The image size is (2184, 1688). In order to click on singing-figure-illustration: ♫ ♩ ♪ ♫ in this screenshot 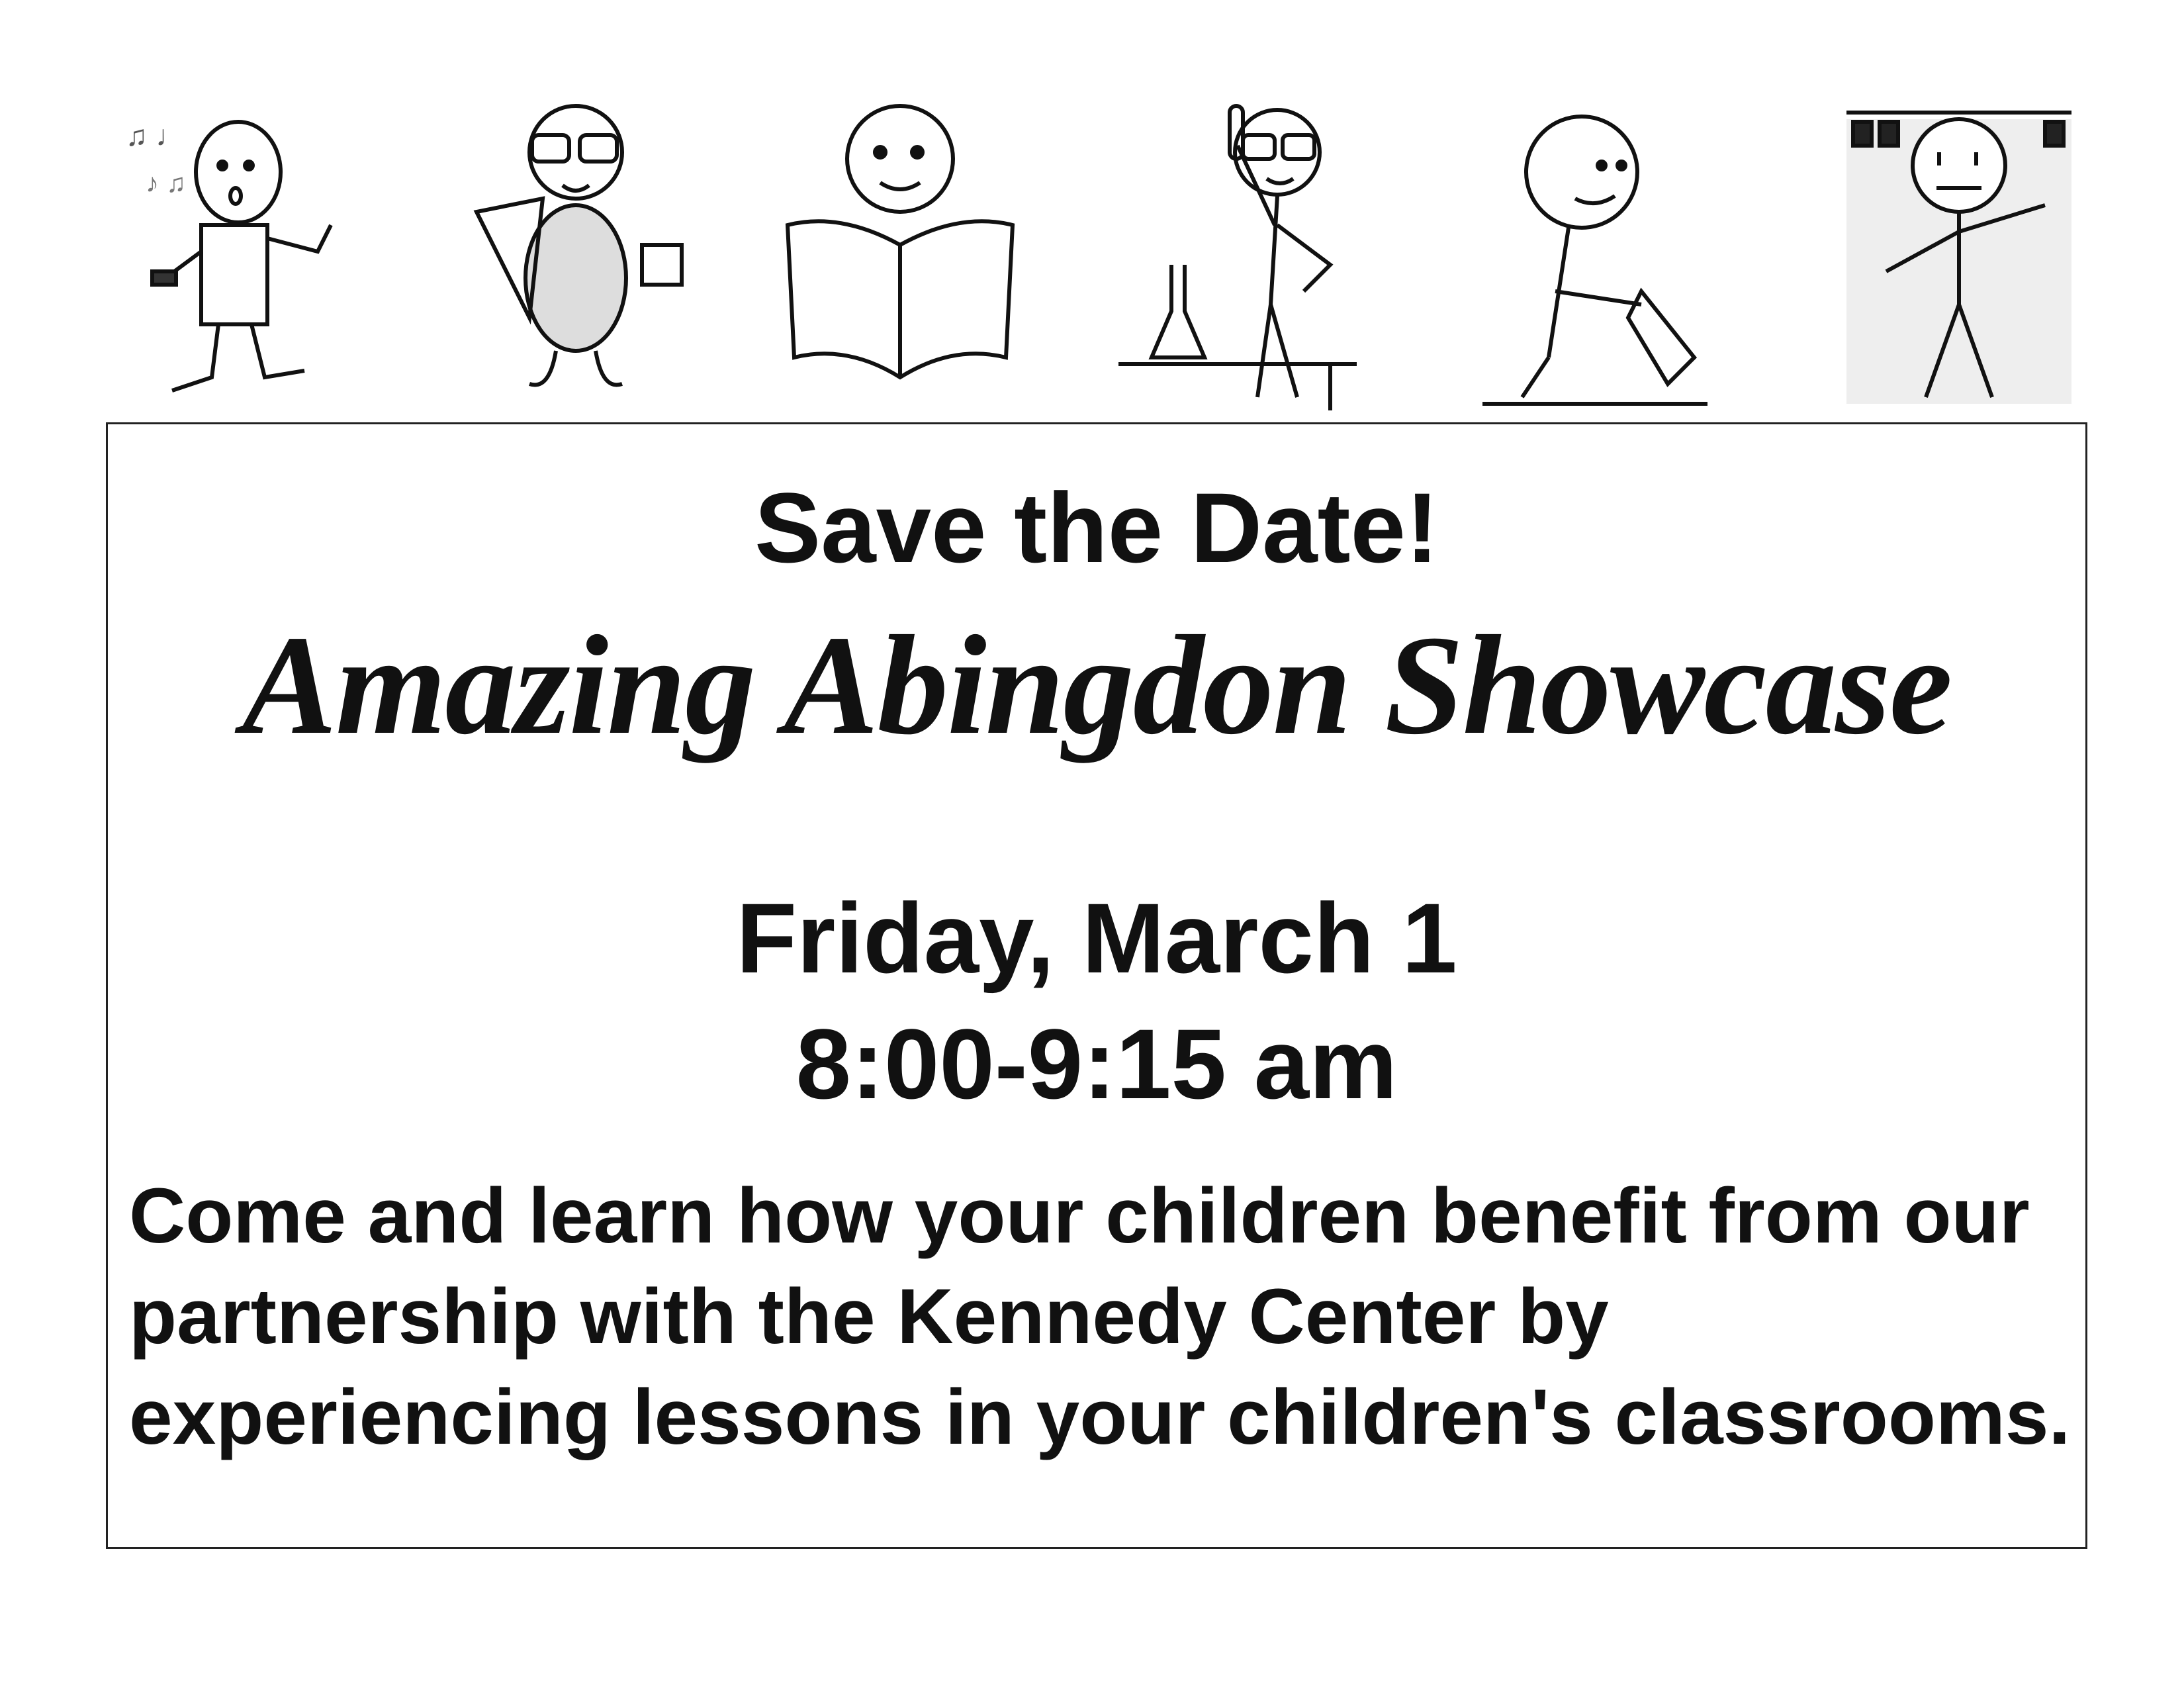, I will do `click(245, 251)`.